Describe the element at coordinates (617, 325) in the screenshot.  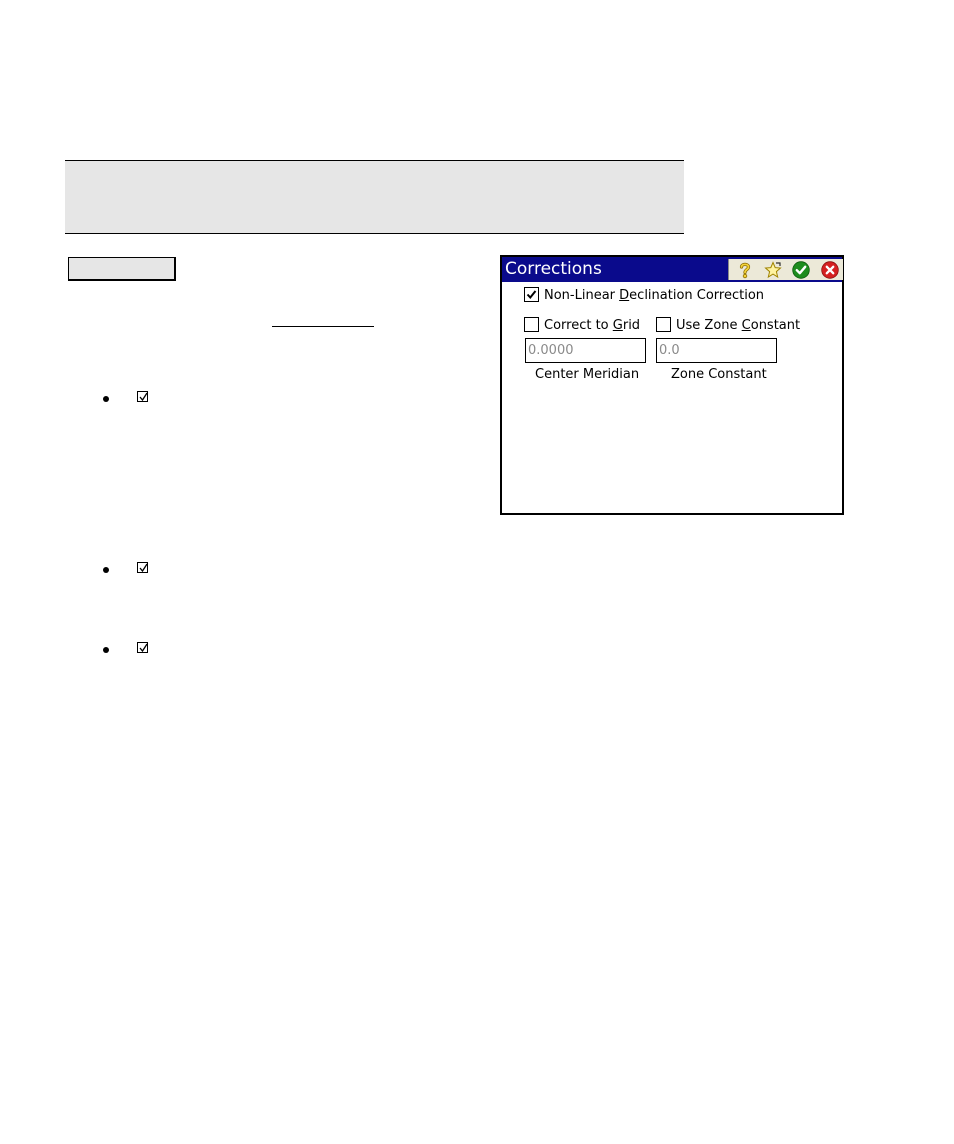
I see `access-key: G` at that location.